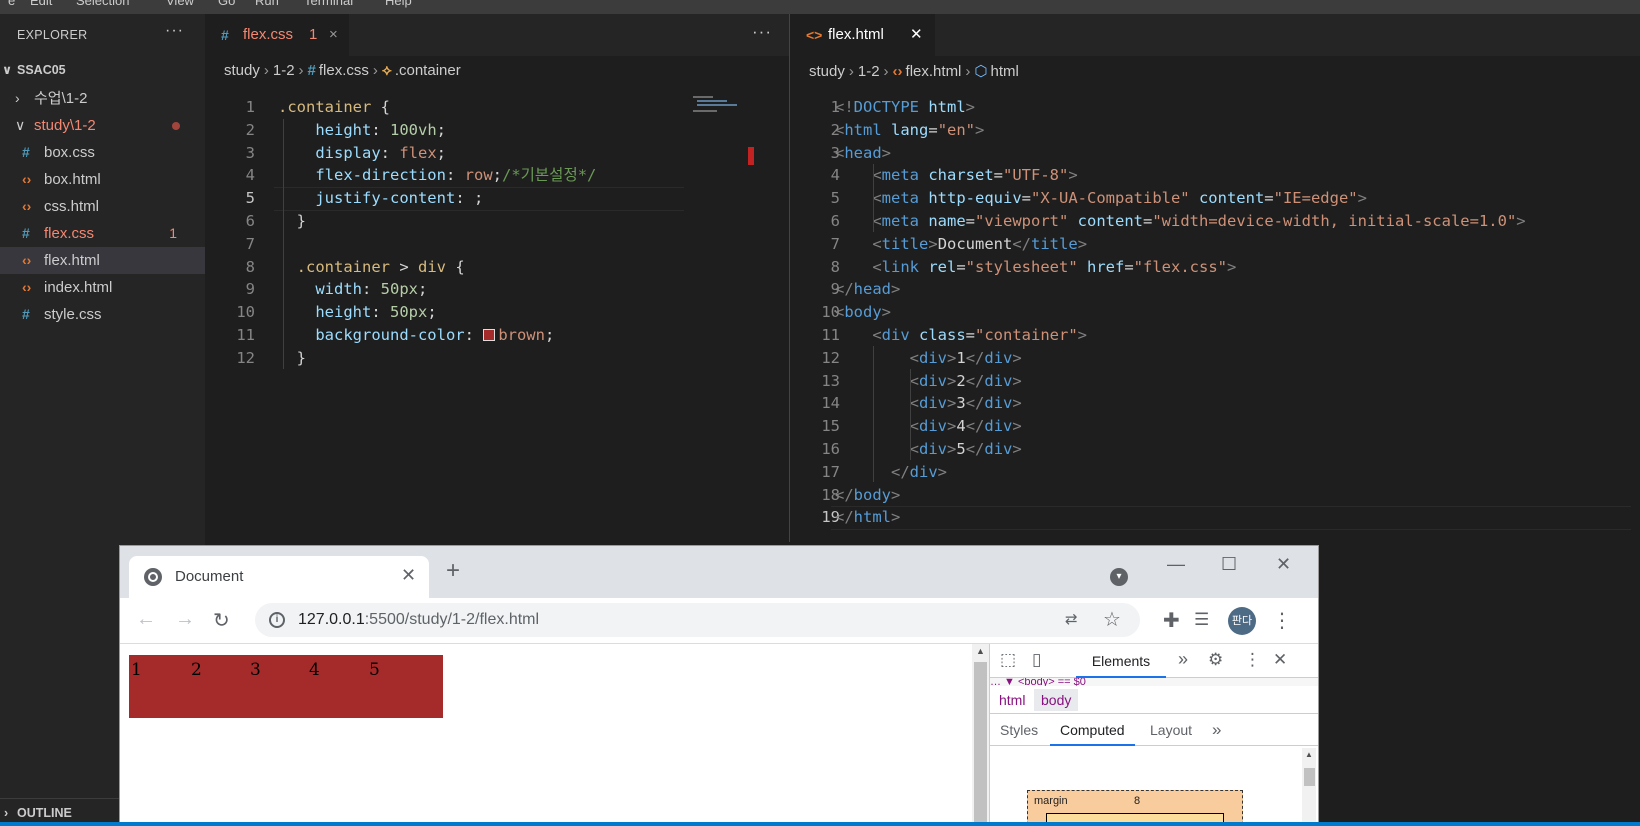  I want to click on folder-study: ∨ study\1-2, so click(102, 125).